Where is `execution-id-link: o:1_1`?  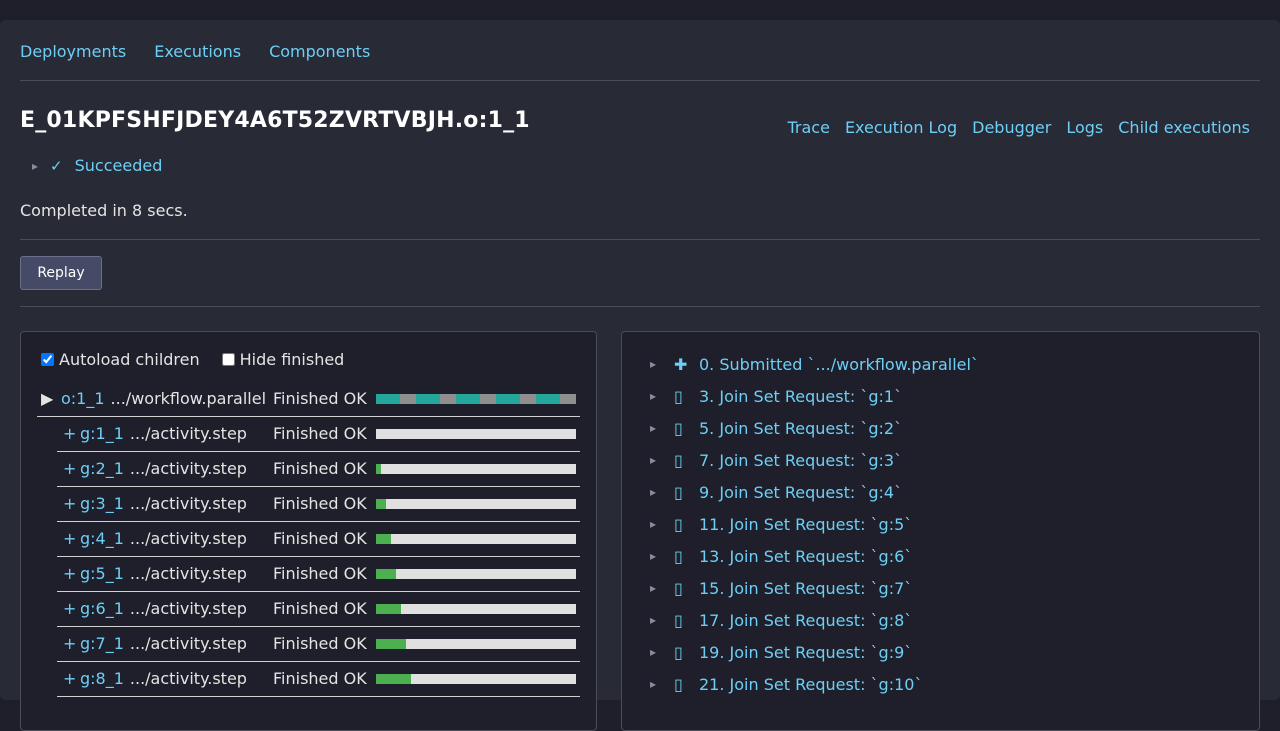 execution-id-link: o:1_1 is located at coordinates (83, 398).